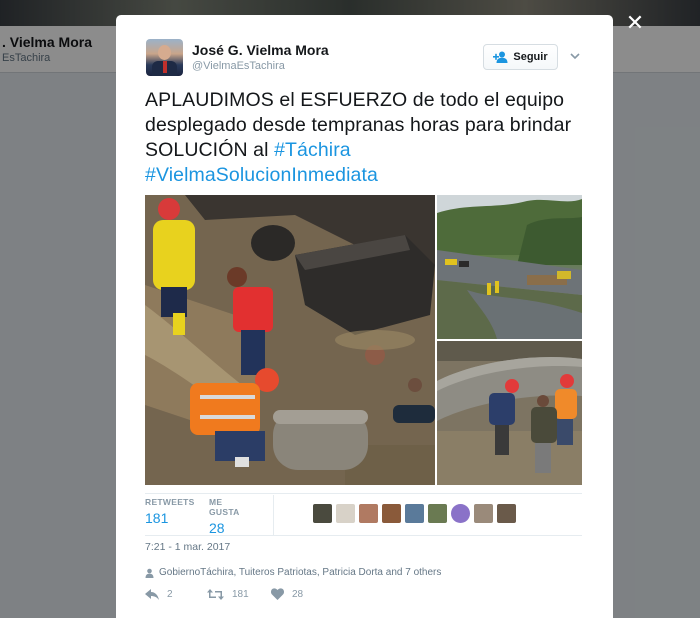 Image resolution: width=700 pixels, height=618 pixels. What do you see at coordinates (152, 594) in the screenshot?
I see `reply-icon` at bounding box center [152, 594].